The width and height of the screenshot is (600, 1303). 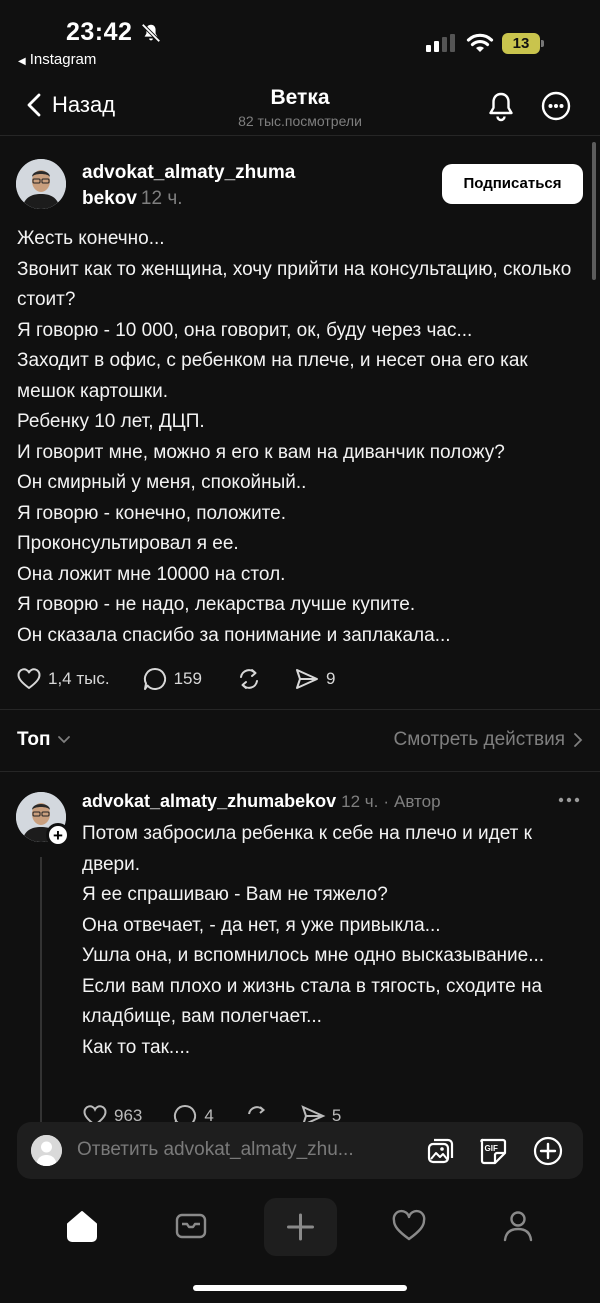 I want to click on comment-icon, so click(x=154, y=678).